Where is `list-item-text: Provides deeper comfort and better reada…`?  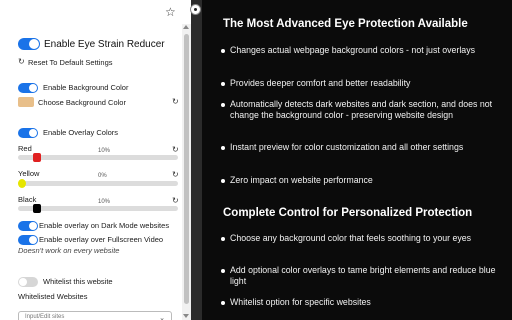
list-item-text: Provides deeper comfort and better reada… is located at coordinates (320, 83).